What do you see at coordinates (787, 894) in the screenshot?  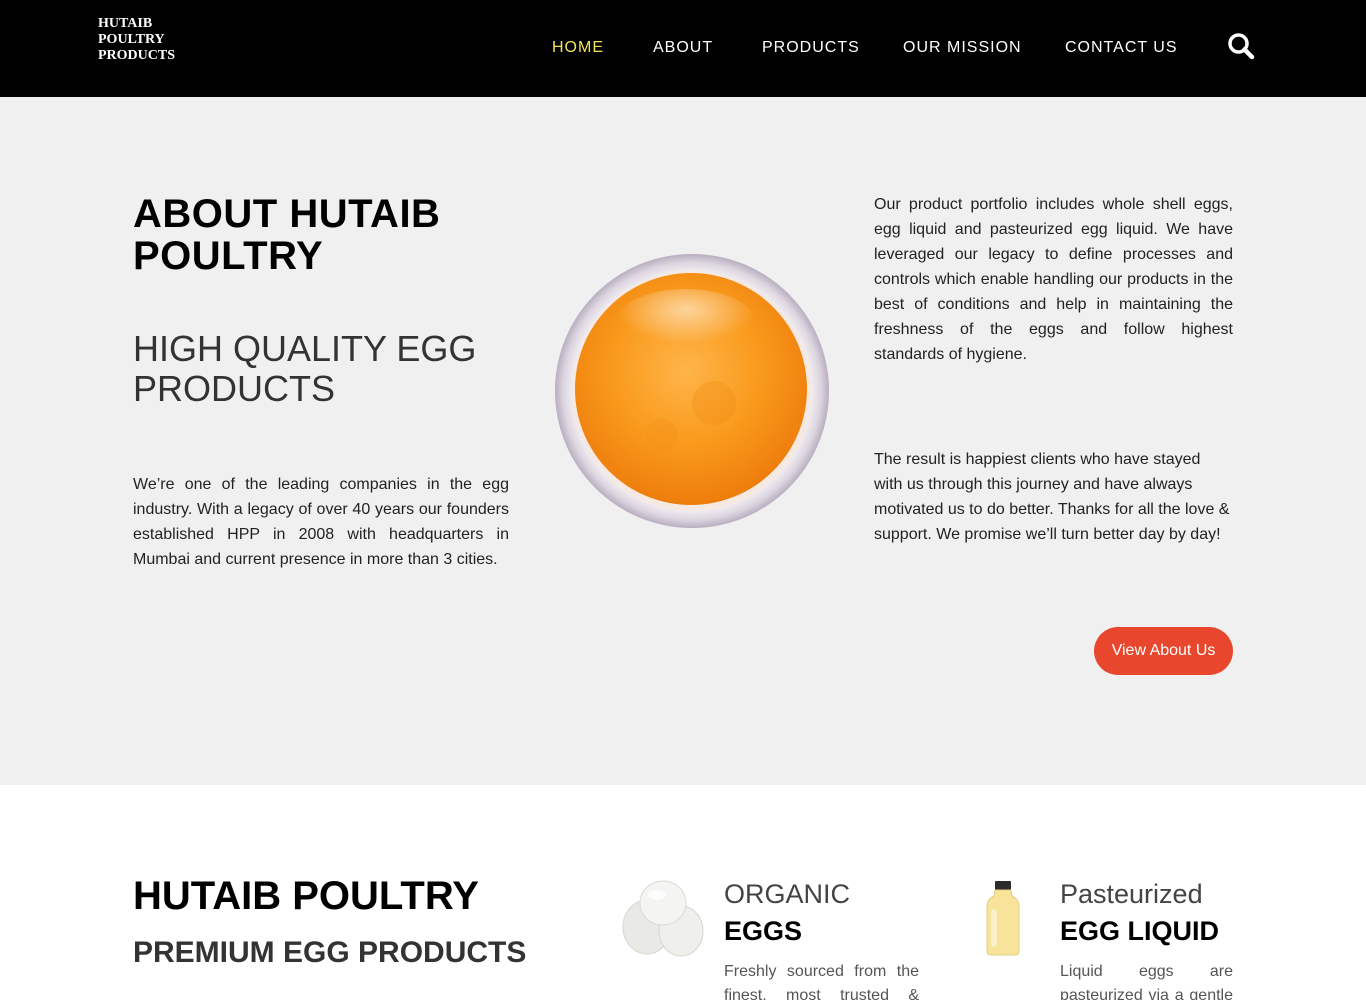 I see `eggs-card-kicker: ORGANIC` at bounding box center [787, 894].